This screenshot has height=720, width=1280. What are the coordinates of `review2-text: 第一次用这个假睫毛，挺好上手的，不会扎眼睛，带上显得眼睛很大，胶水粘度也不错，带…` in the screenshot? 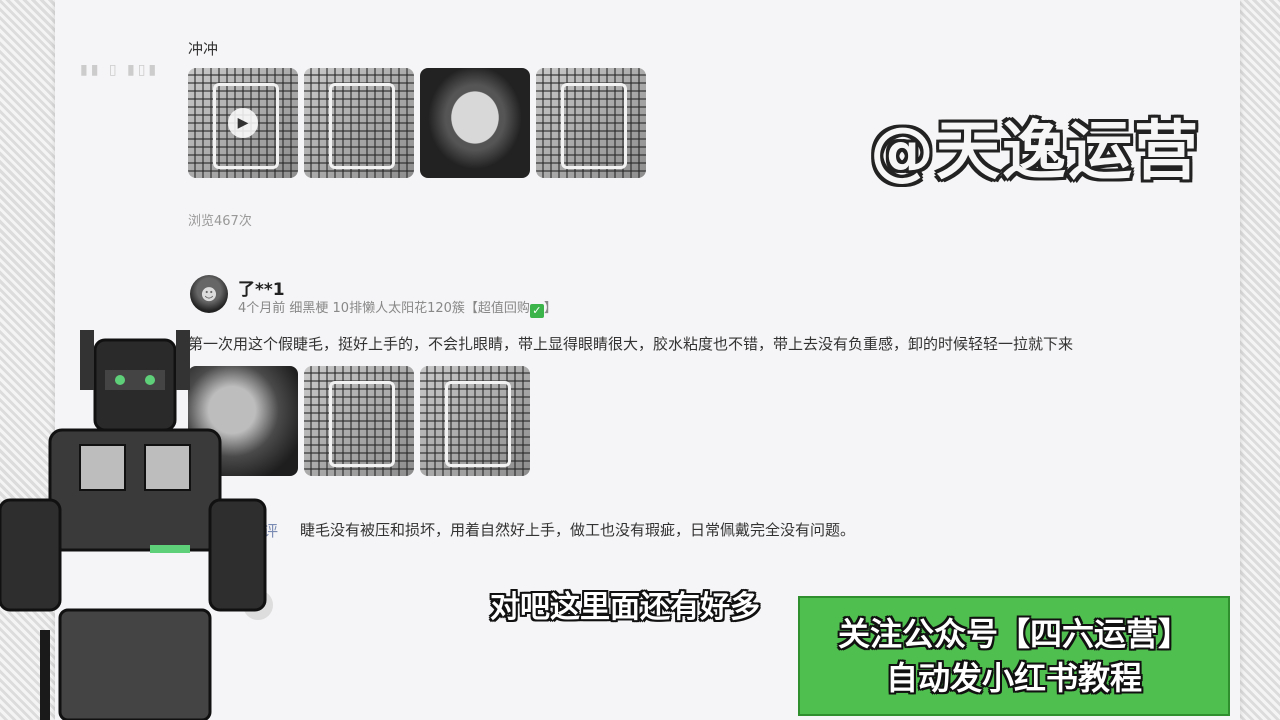 It's located at (631, 344).